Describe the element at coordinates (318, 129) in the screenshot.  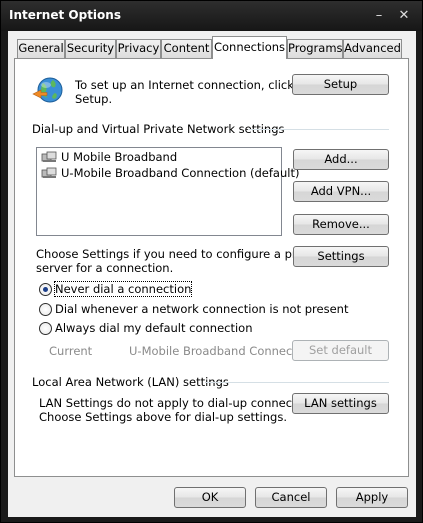
I see `dialup-separator` at that location.